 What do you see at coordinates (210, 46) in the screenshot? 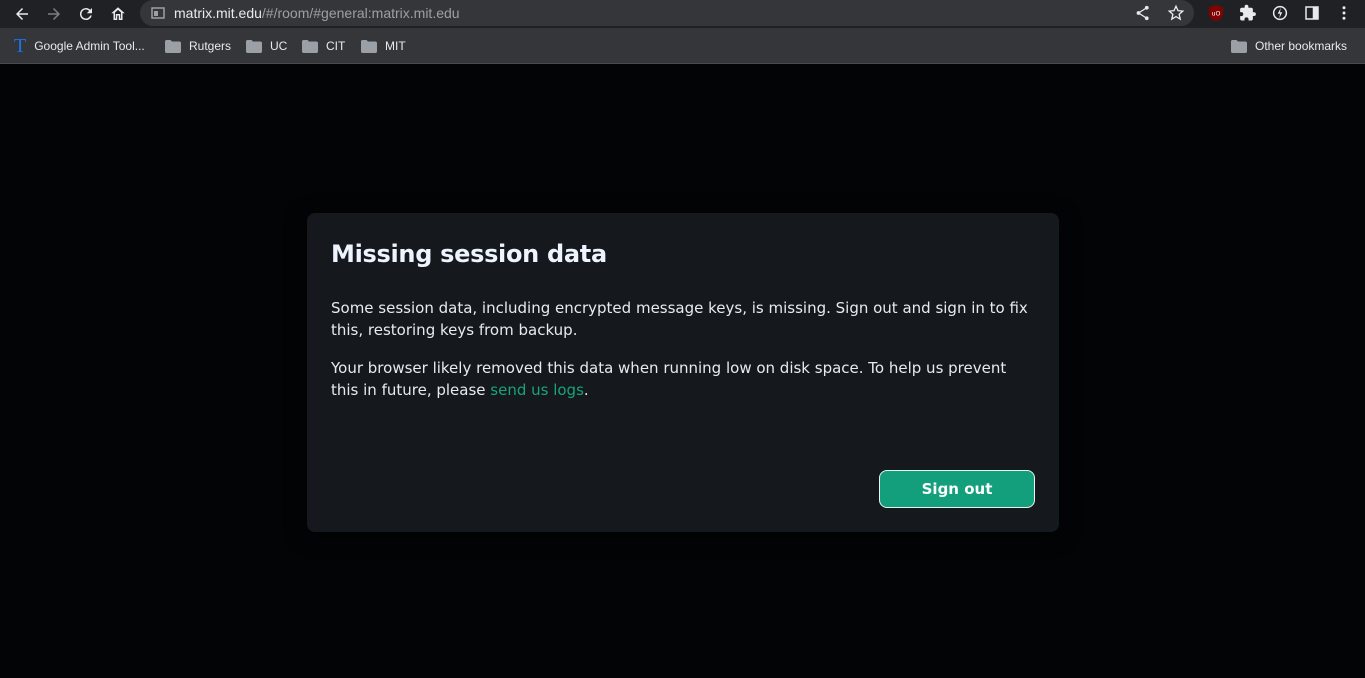
I see `bookmark-label: Rutgers` at bounding box center [210, 46].